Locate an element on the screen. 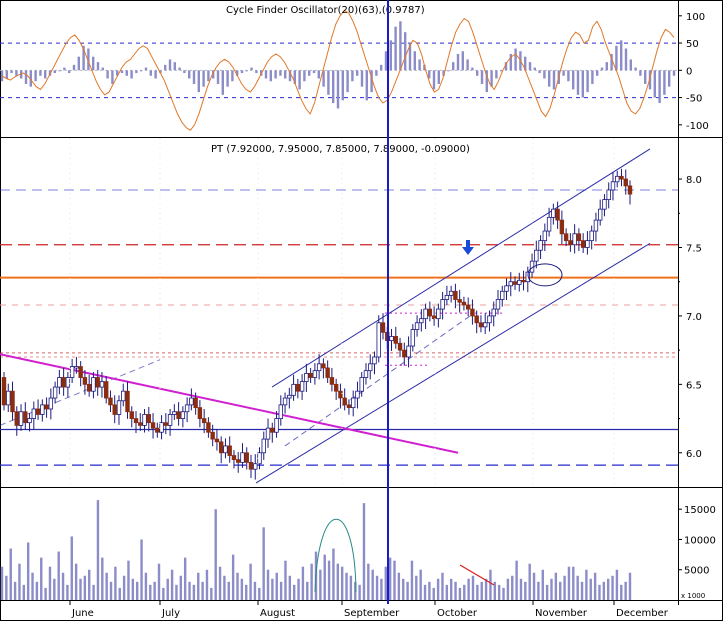 Image resolution: width=723 pixels, height=626 pixels. price-y-tick-label: 7.0 is located at coordinates (694, 317).